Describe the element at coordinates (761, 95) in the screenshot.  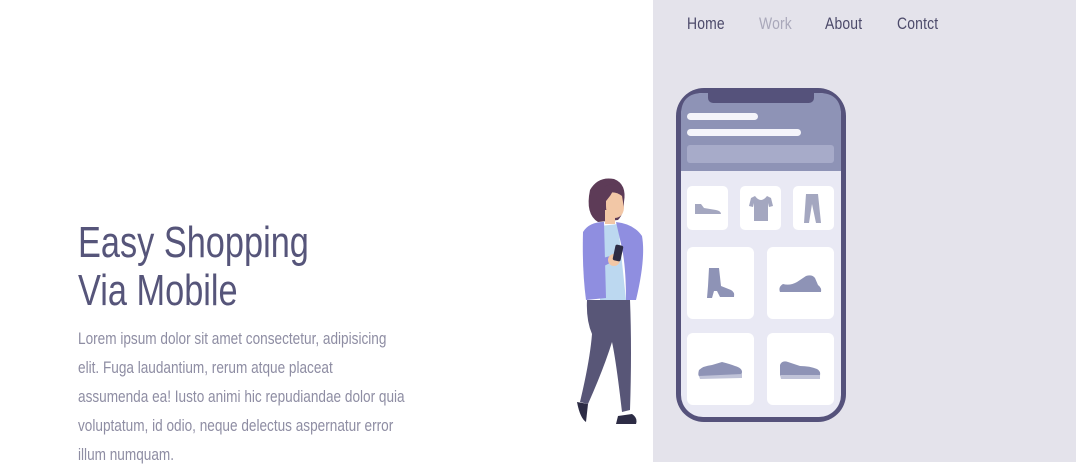
I see `phone-notch` at that location.